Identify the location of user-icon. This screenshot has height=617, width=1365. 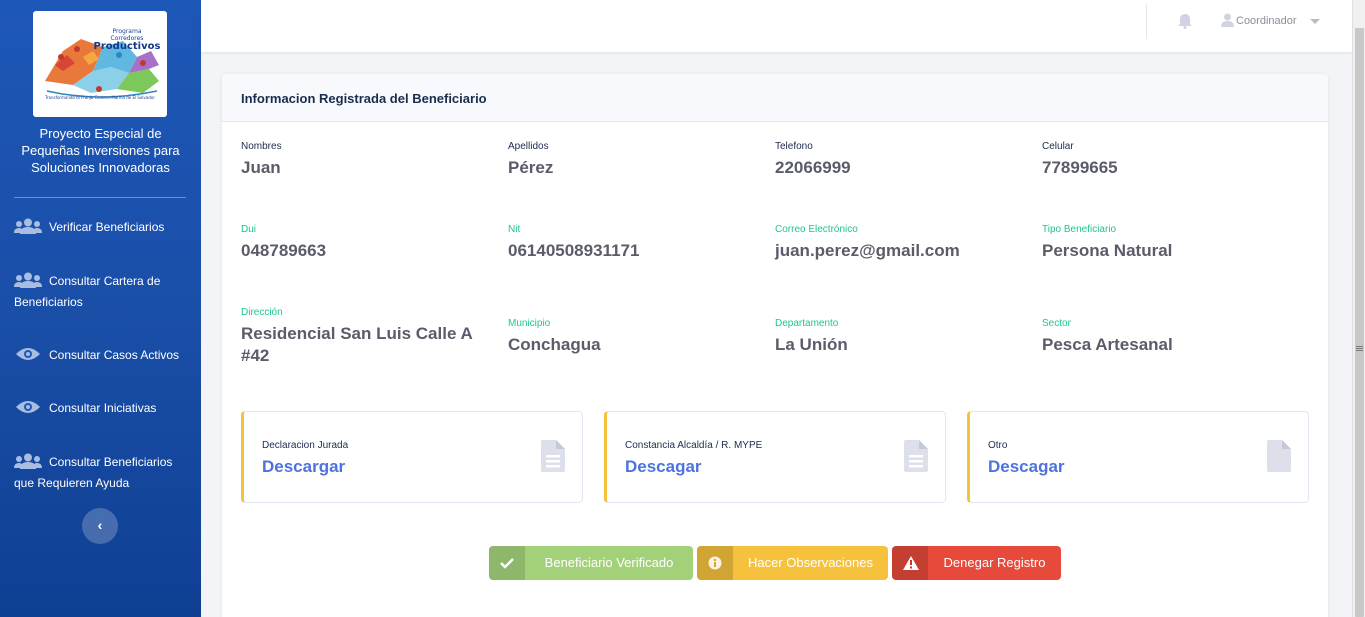
(1227, 20).